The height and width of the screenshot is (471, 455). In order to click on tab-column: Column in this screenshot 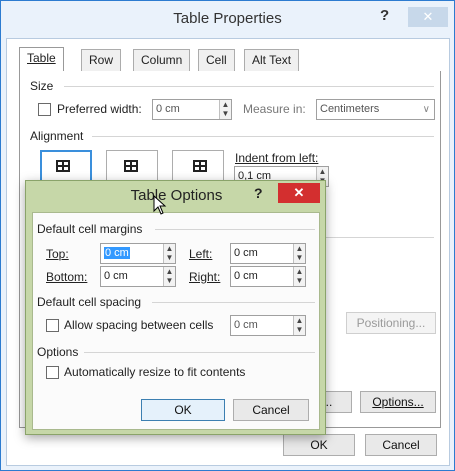, I will do `click(162, 60)`.